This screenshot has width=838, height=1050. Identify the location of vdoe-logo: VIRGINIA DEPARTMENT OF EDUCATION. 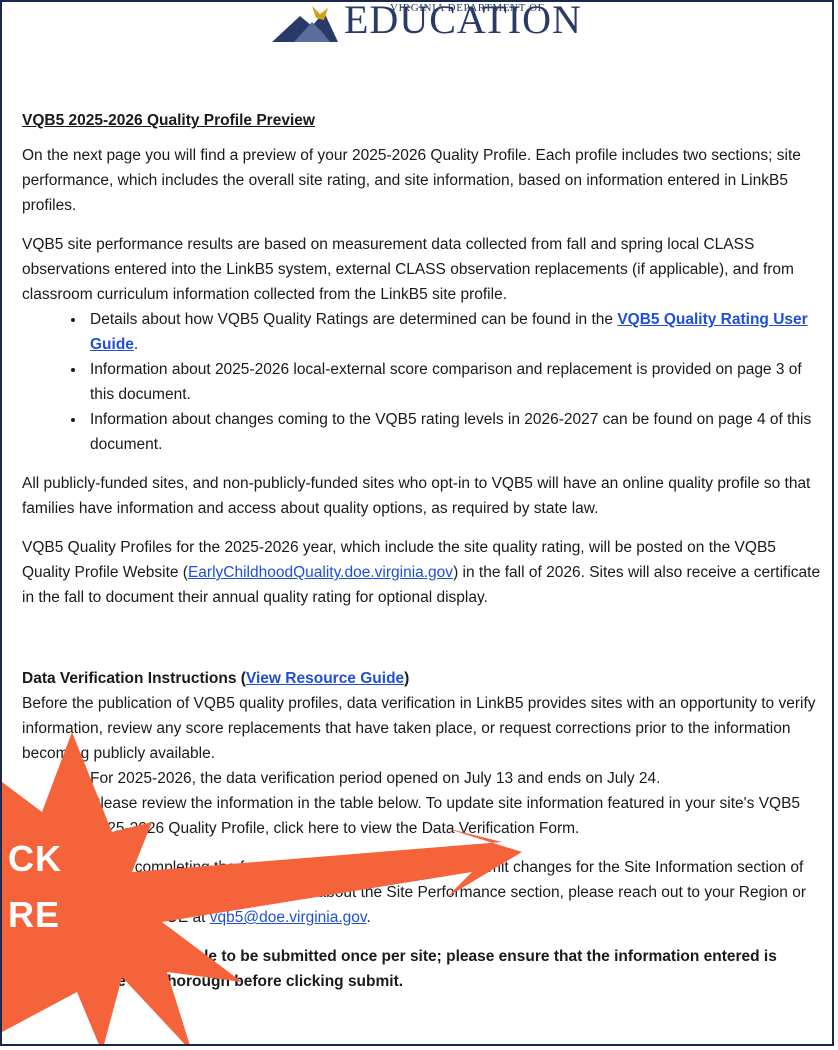
(432, 24).